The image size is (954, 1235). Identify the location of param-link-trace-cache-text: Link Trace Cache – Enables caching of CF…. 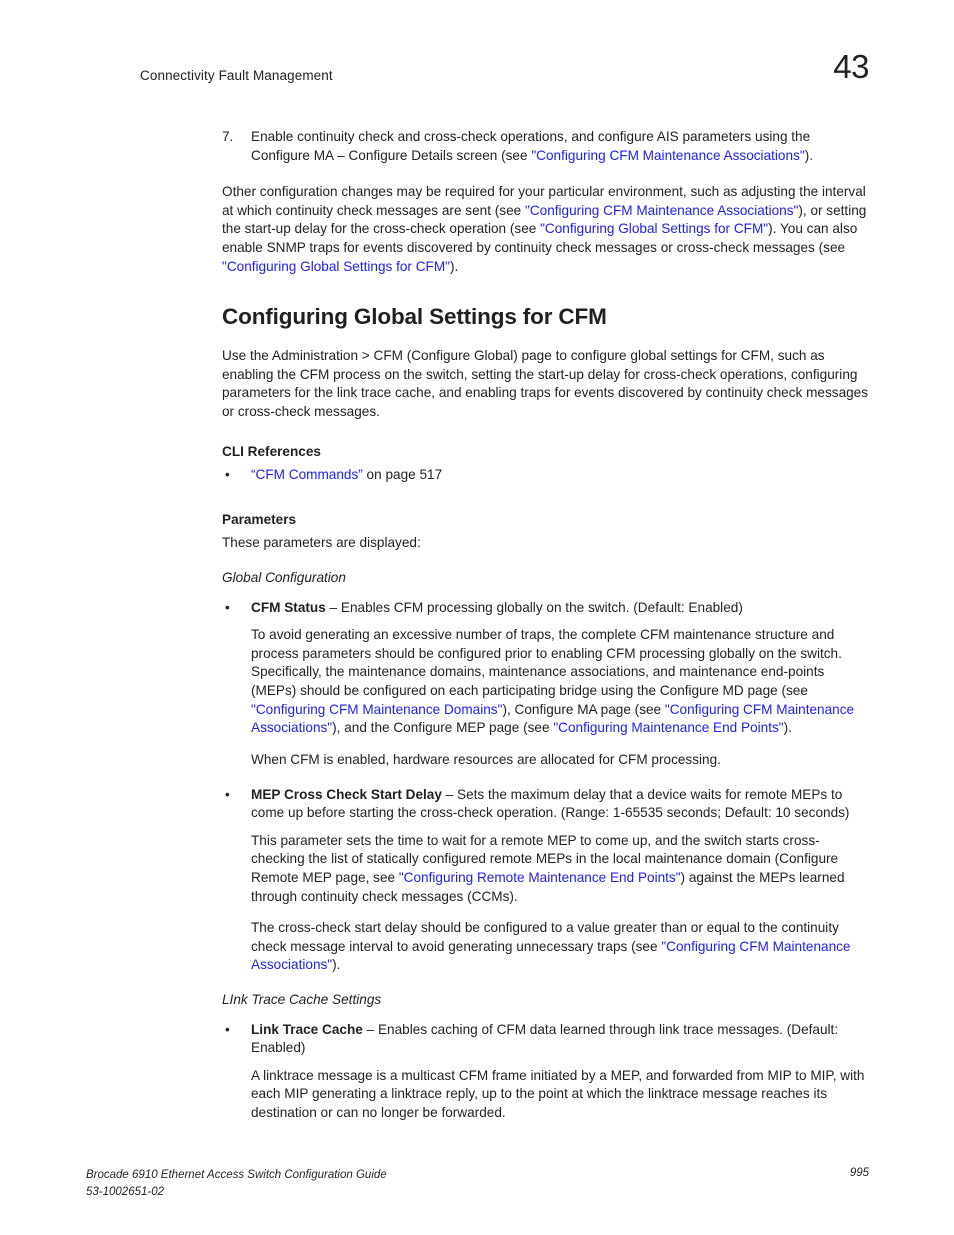
(561, 1039).